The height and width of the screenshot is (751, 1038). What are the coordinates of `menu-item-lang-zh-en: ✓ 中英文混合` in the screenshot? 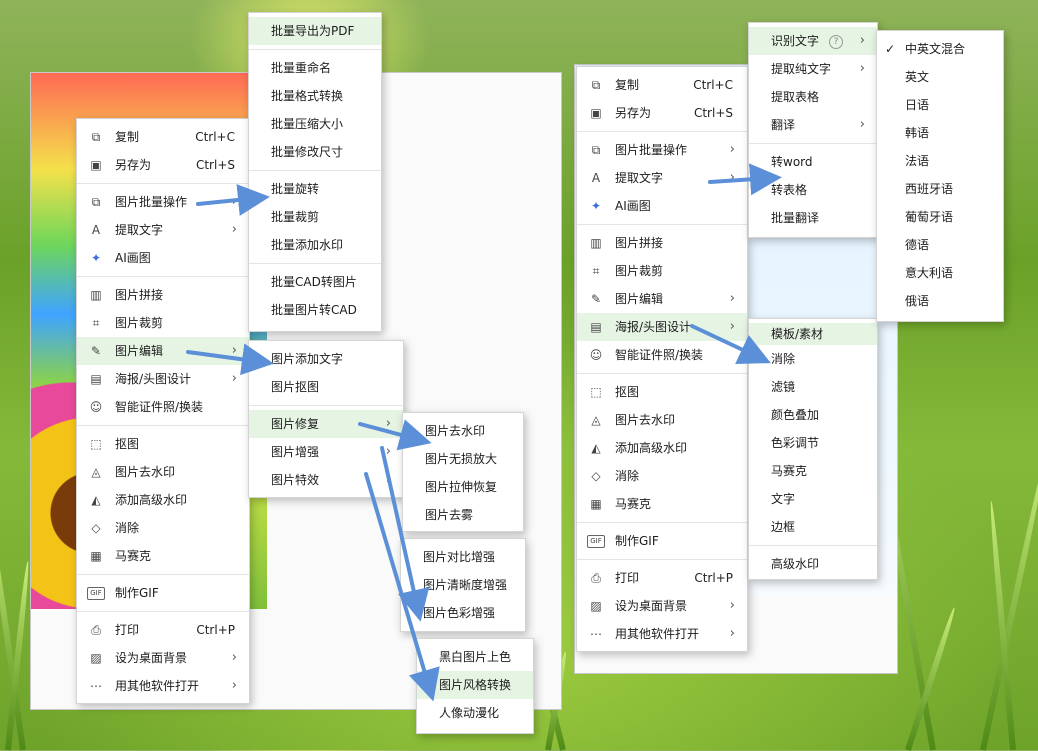 It's located at (940, 49).